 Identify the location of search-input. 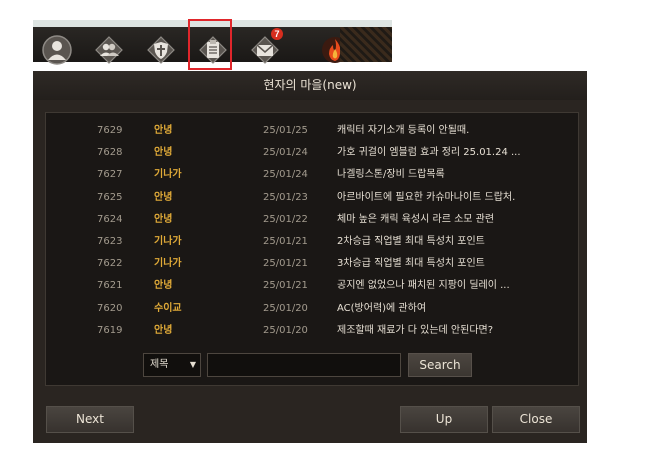
(304, 365).